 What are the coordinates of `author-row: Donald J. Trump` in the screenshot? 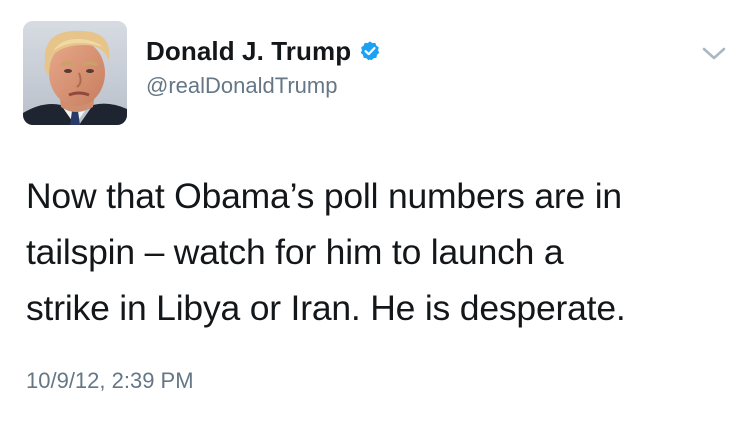 It's located at (263, 51).